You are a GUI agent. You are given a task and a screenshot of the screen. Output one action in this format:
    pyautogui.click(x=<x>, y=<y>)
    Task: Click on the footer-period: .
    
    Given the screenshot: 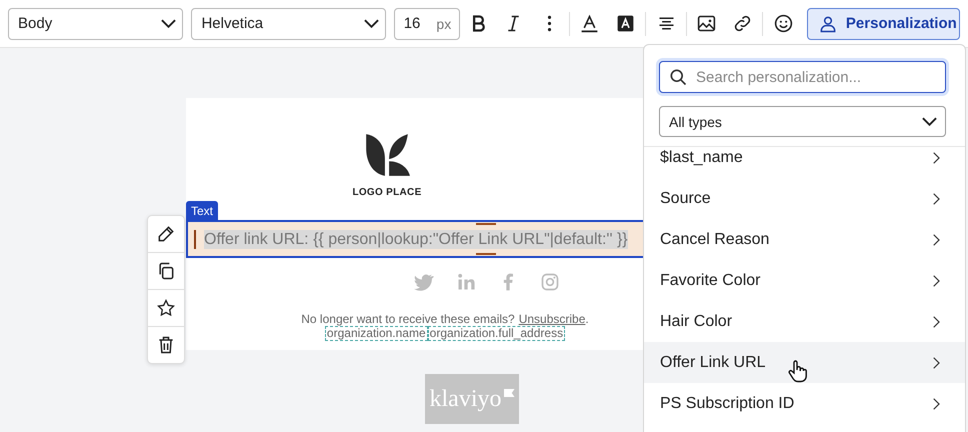 What is the action you would take?
    pyautogui.click(x=587, y=319)
    